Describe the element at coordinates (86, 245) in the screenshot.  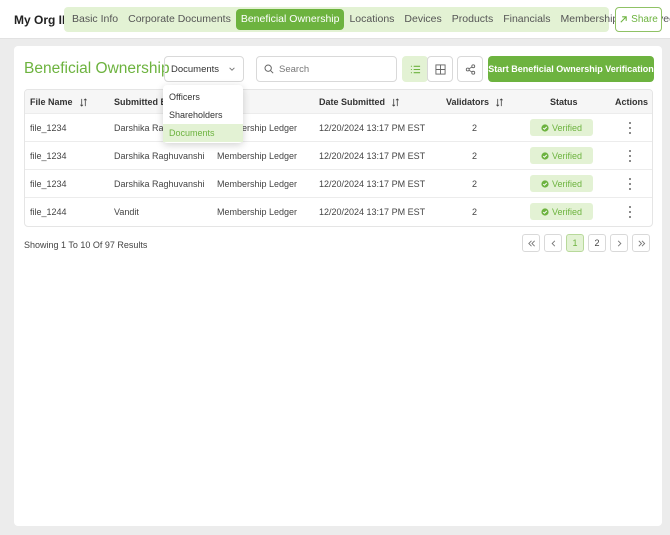
I see `results-summary: Showing 1 To 10 Of 97 Results` at that location.